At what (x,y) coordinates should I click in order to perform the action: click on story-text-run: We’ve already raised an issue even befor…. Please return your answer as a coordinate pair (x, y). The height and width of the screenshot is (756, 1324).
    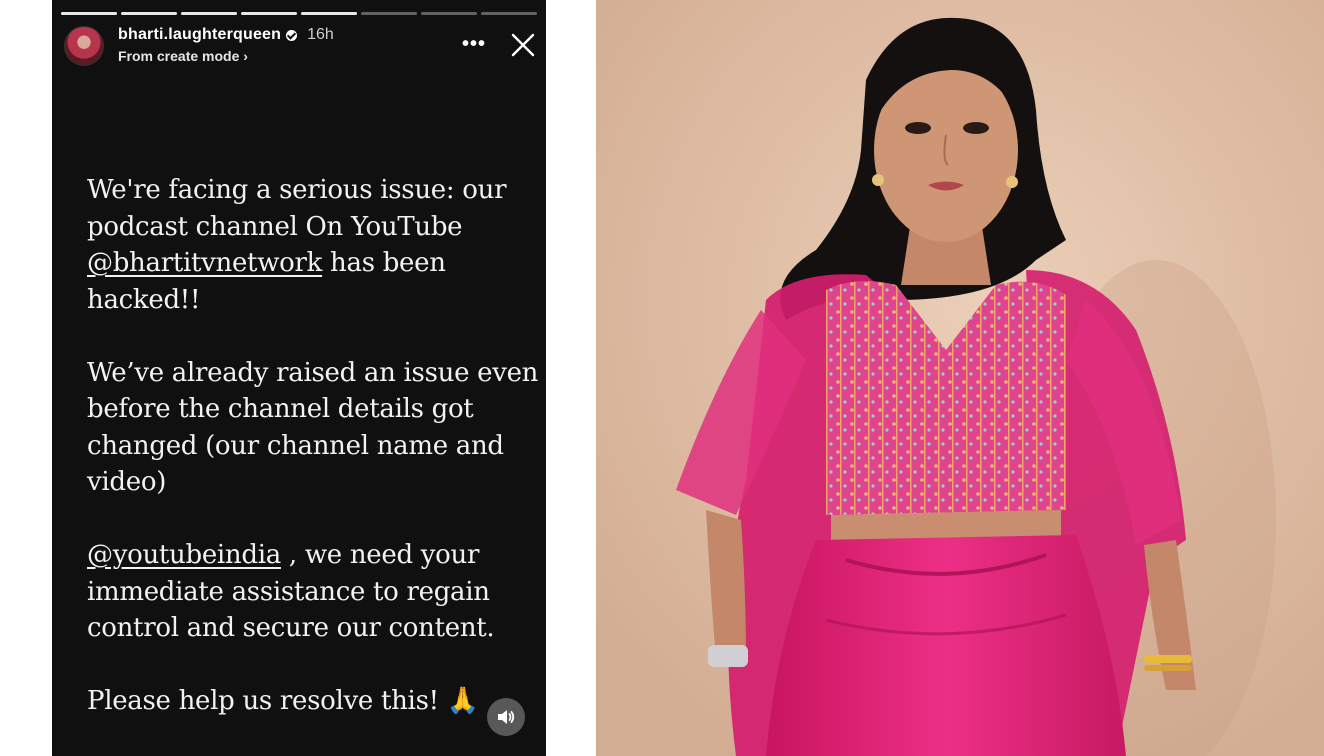
    Looking at the image, I should click on (313, 427).